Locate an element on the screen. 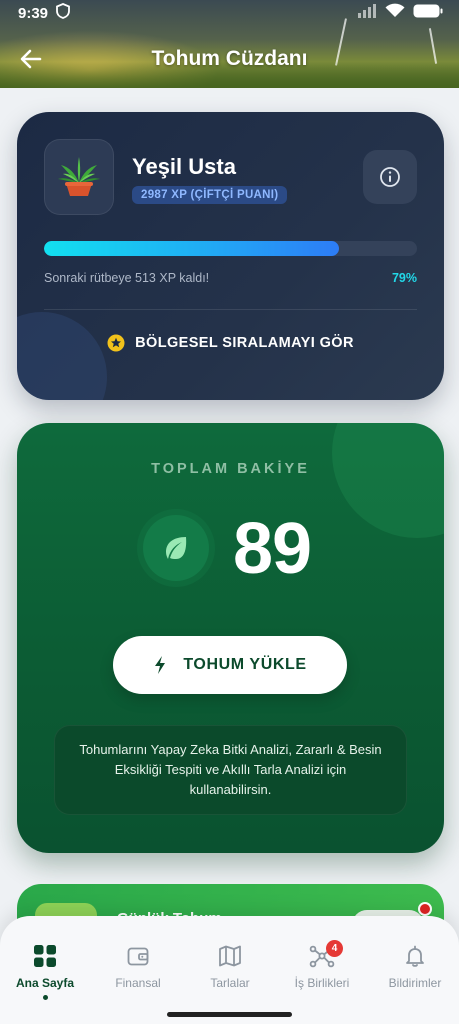 This screenshot has width=459, height=1024. nav-item-fields: Tarlalar is located at coordinates (230, 967).